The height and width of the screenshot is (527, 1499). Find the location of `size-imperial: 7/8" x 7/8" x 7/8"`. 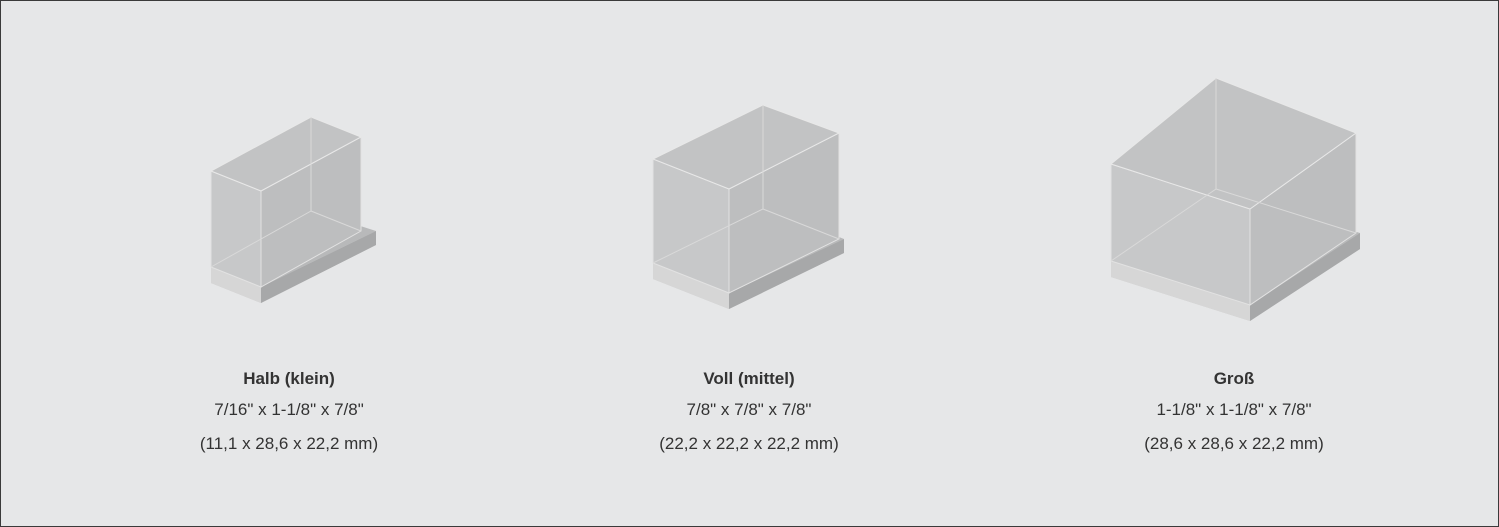

size-imperial: 7/8" x 7/8" x 7/8" is located at coordinates (749, 409).